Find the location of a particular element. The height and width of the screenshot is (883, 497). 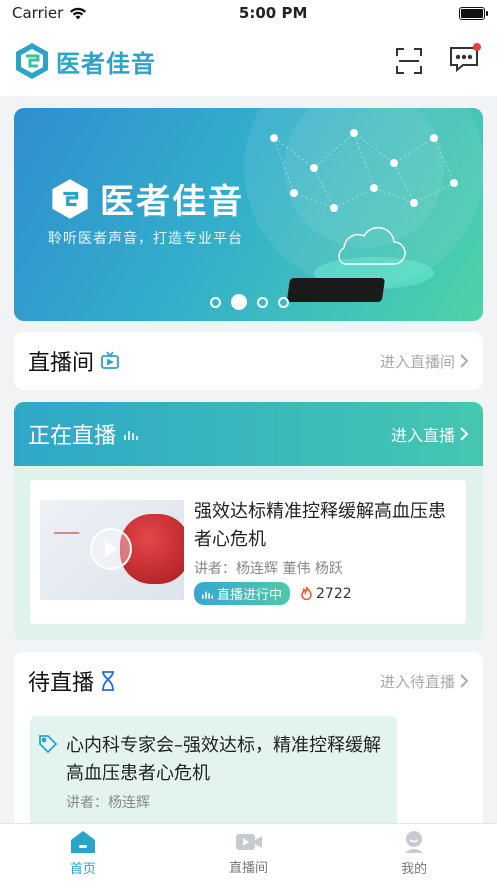

upcoming-item-speaker: 讲者：杨连辉 is located at coordinates (108, 803).